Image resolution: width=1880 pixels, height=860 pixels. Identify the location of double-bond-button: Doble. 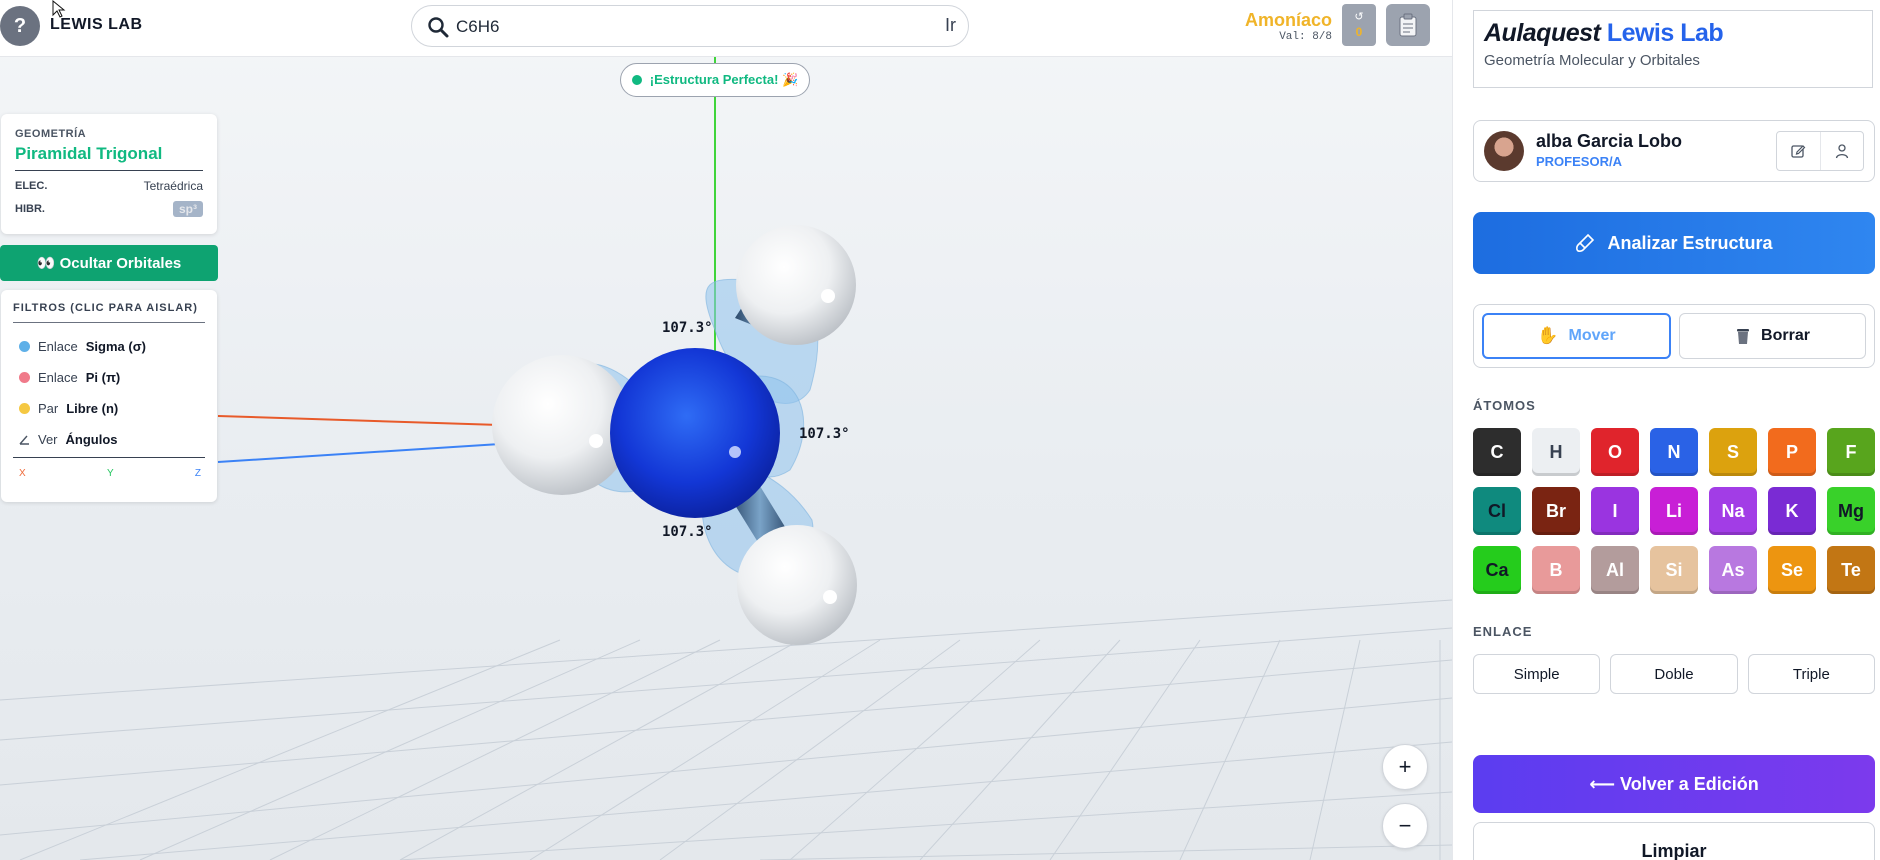
(1674, 674).